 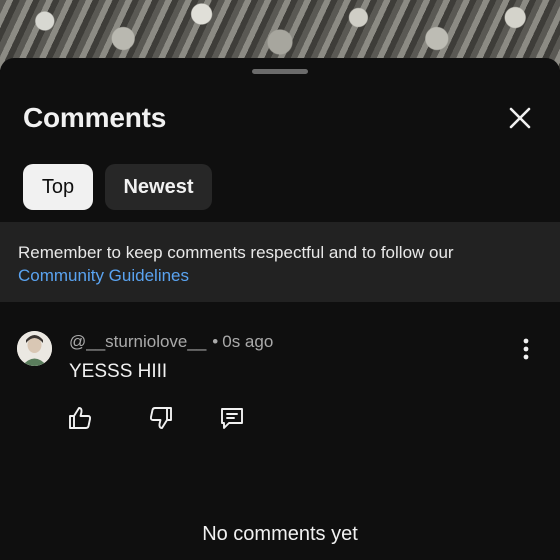 What do you see at coordinates (280, 71) in the screenshot?
I see `drag-handle` at bounding box center [280, 71].